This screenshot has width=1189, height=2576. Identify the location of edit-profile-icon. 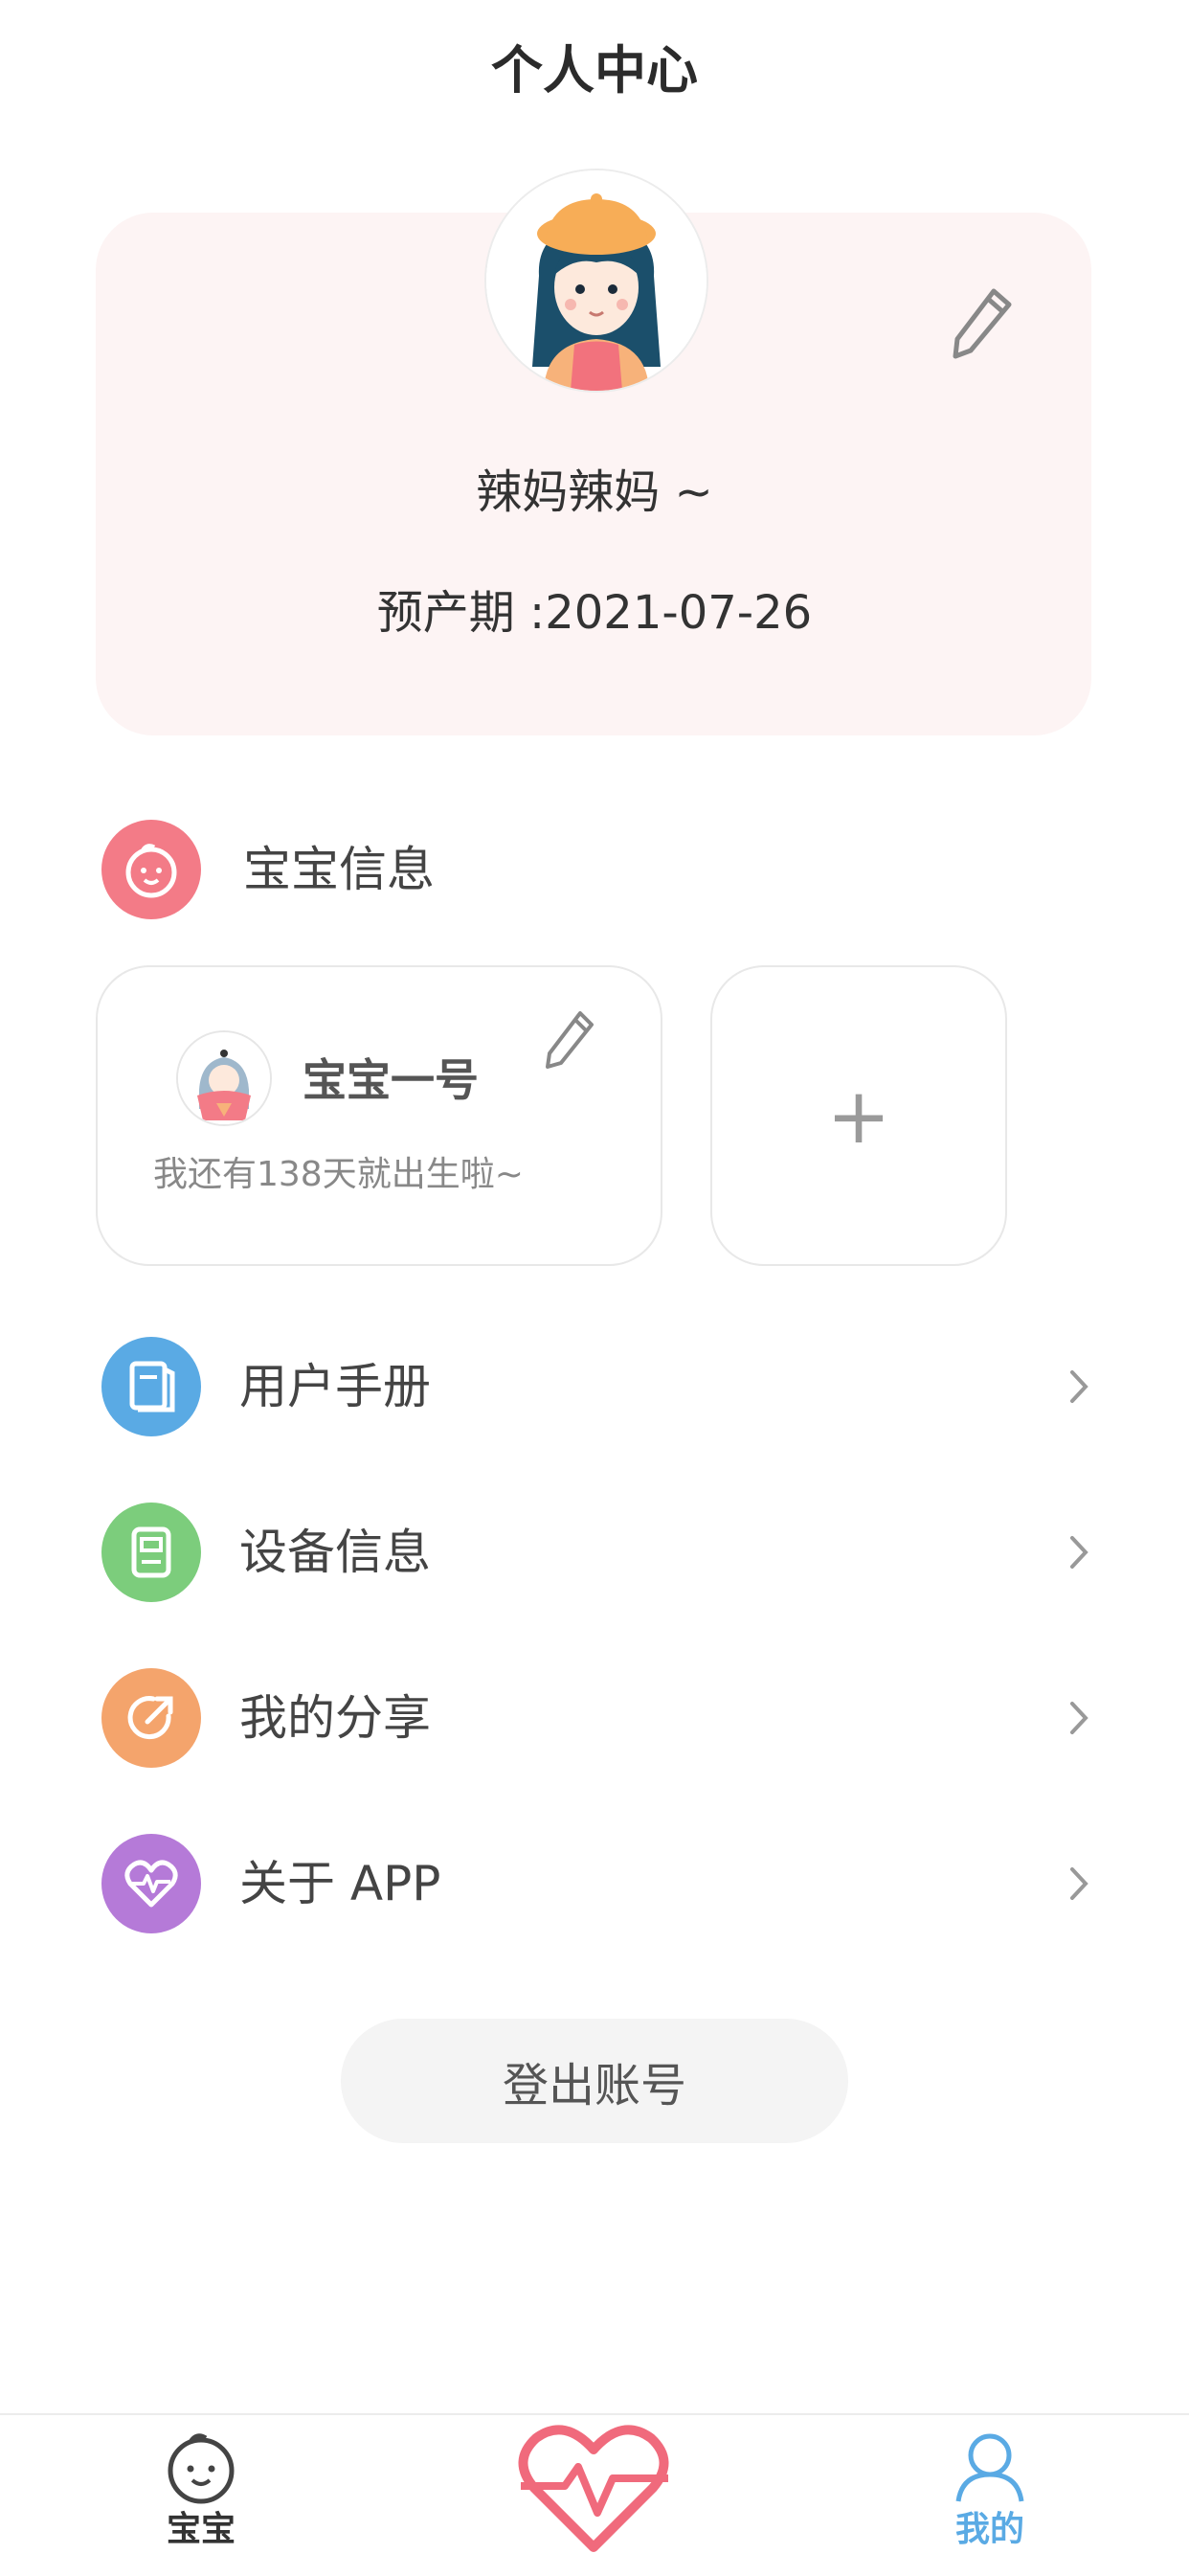
(981, 323).